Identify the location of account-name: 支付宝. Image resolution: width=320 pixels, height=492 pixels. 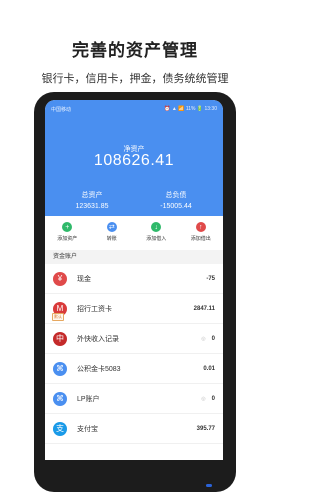
(87, 429).